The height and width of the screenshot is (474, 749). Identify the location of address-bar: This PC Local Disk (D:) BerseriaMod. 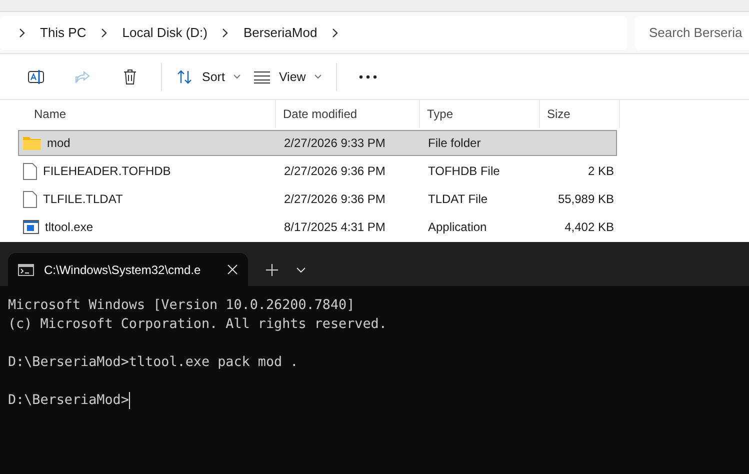
(313, 33).